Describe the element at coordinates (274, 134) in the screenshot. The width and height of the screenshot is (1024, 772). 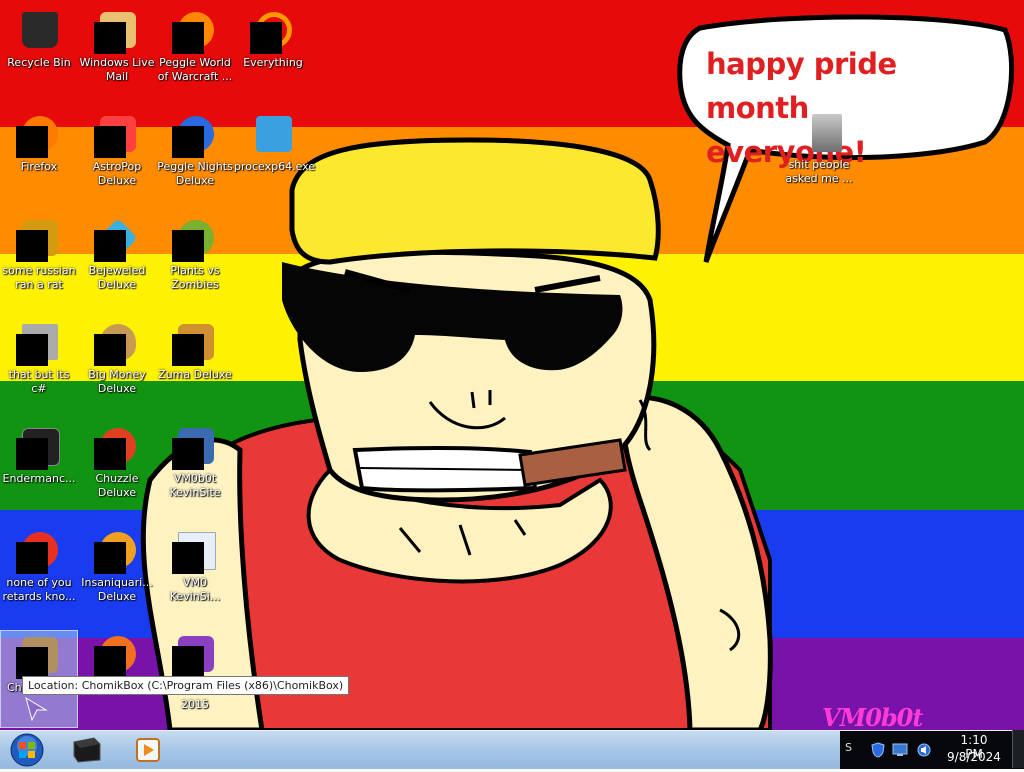
I see `magnifier-icon` at that location.